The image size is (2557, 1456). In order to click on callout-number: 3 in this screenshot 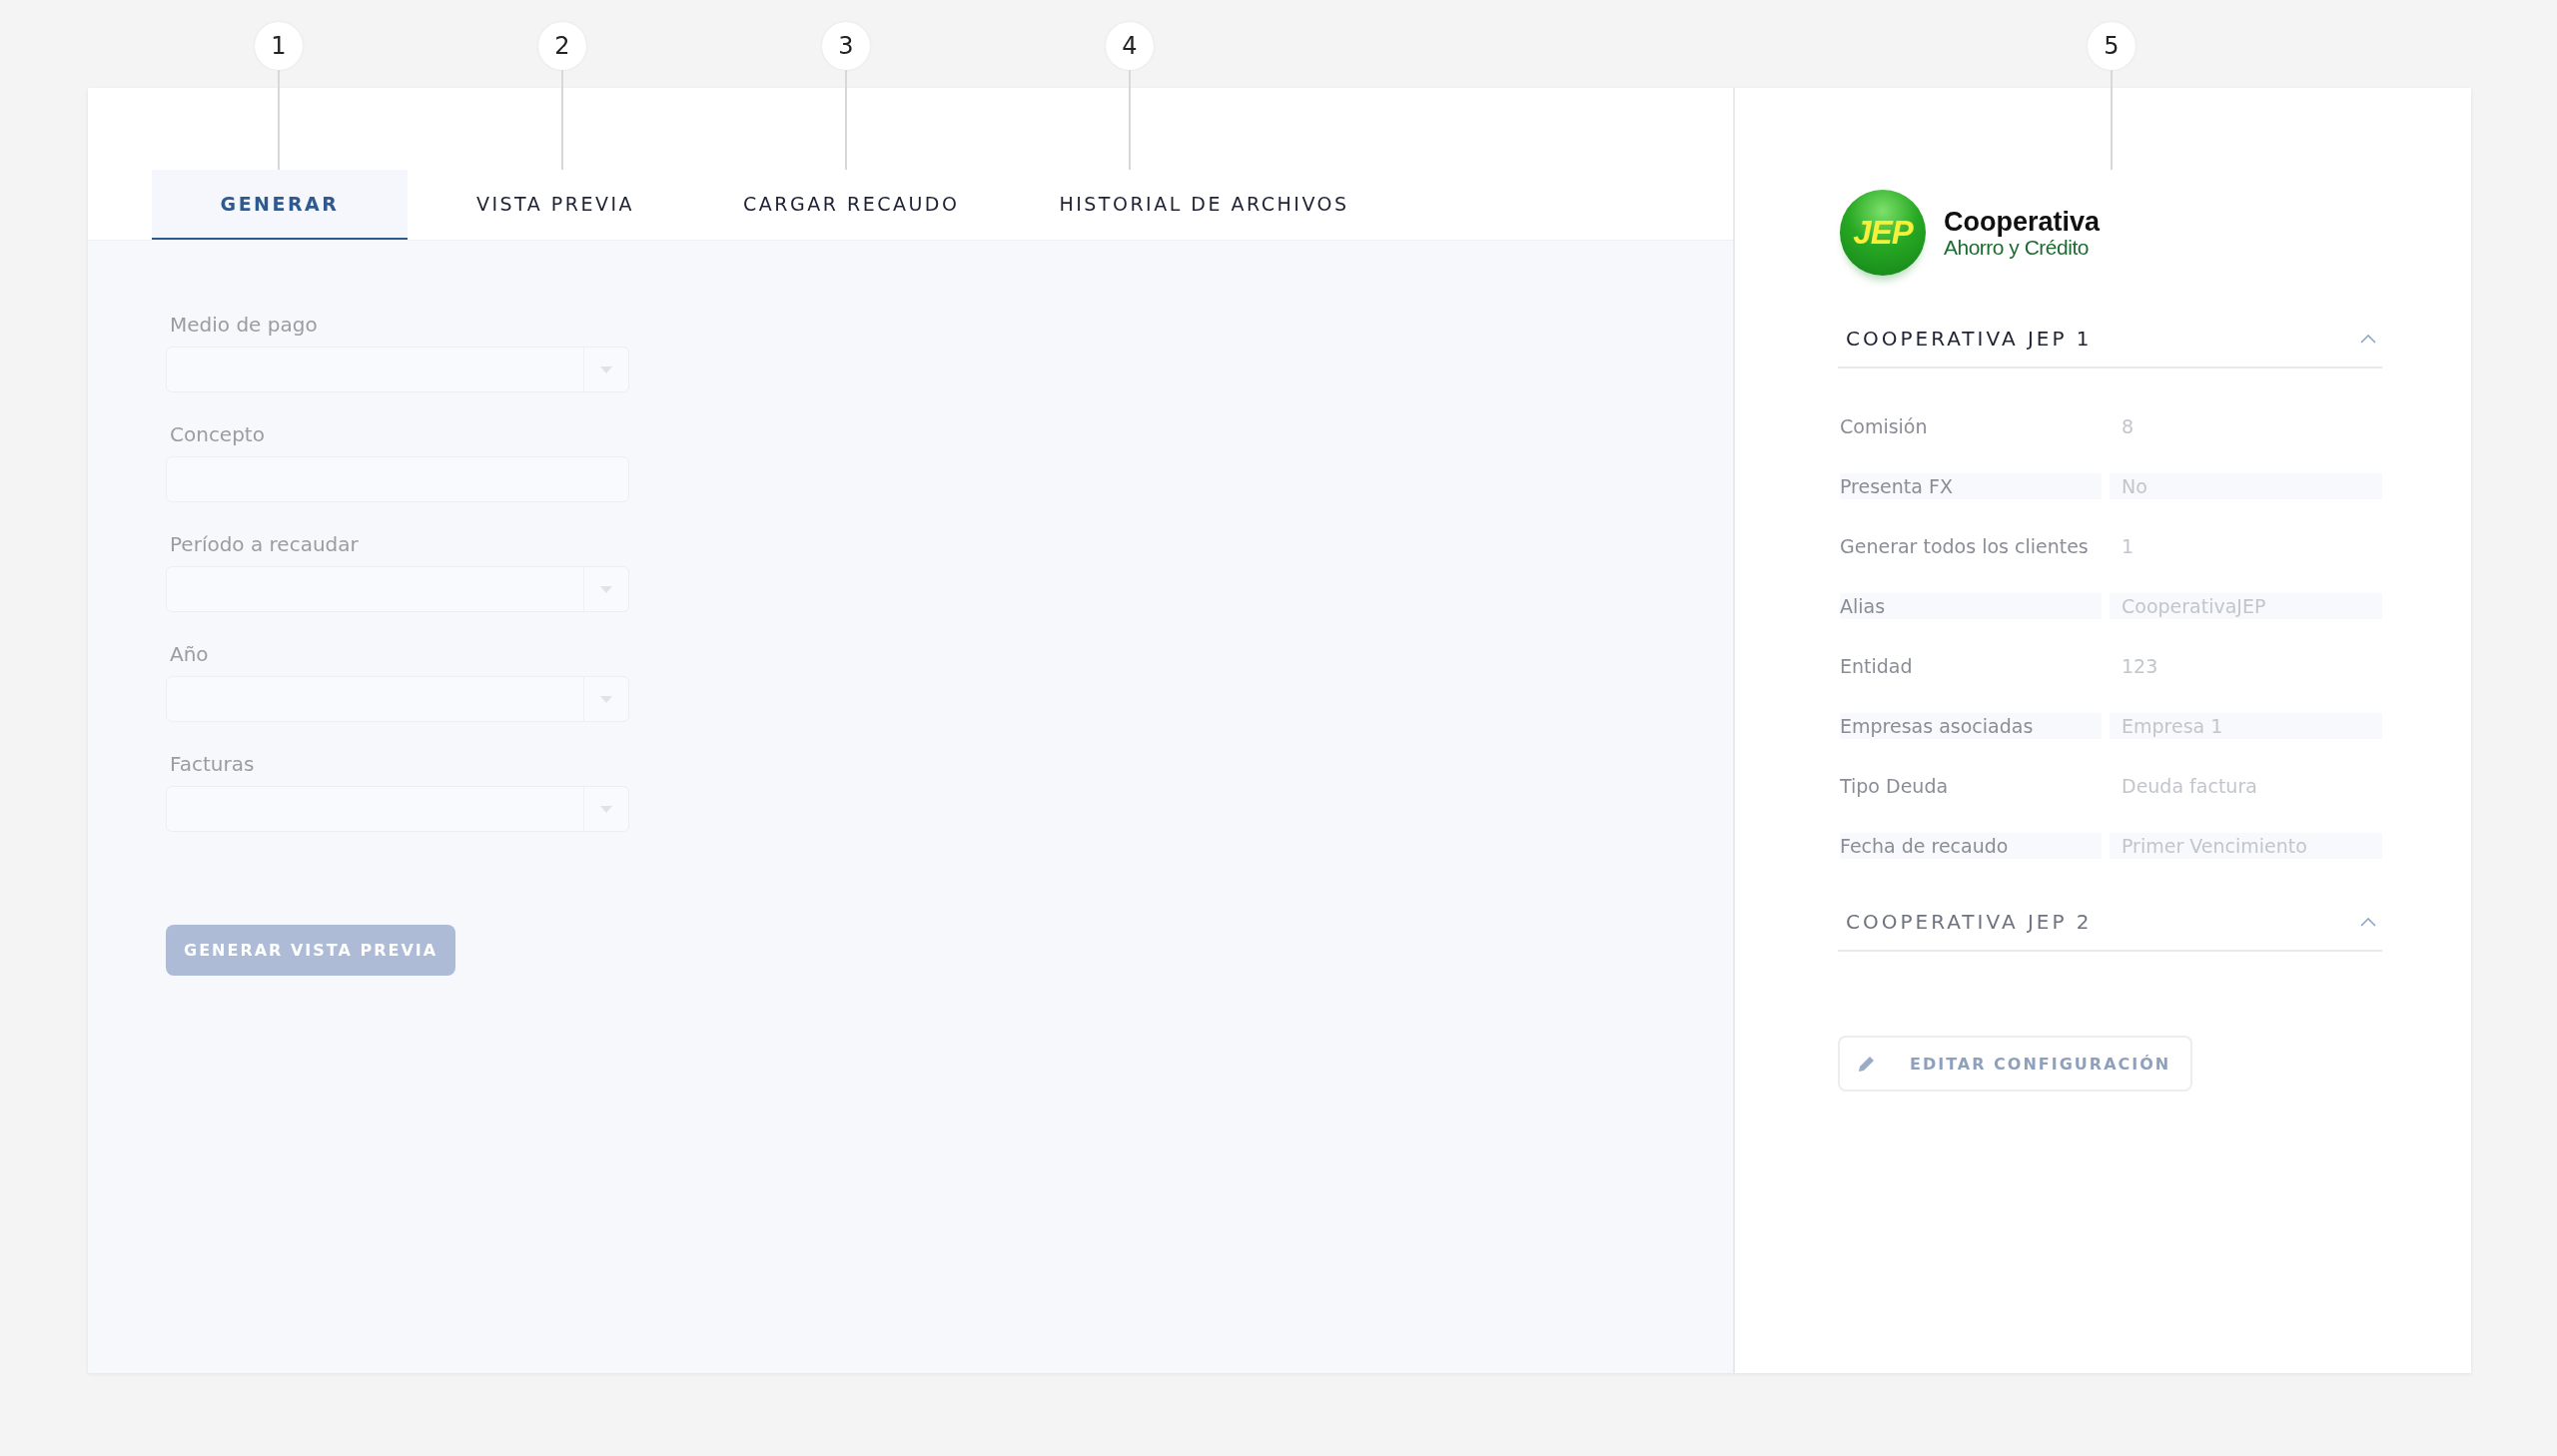, I will do `click(846, 46)`.